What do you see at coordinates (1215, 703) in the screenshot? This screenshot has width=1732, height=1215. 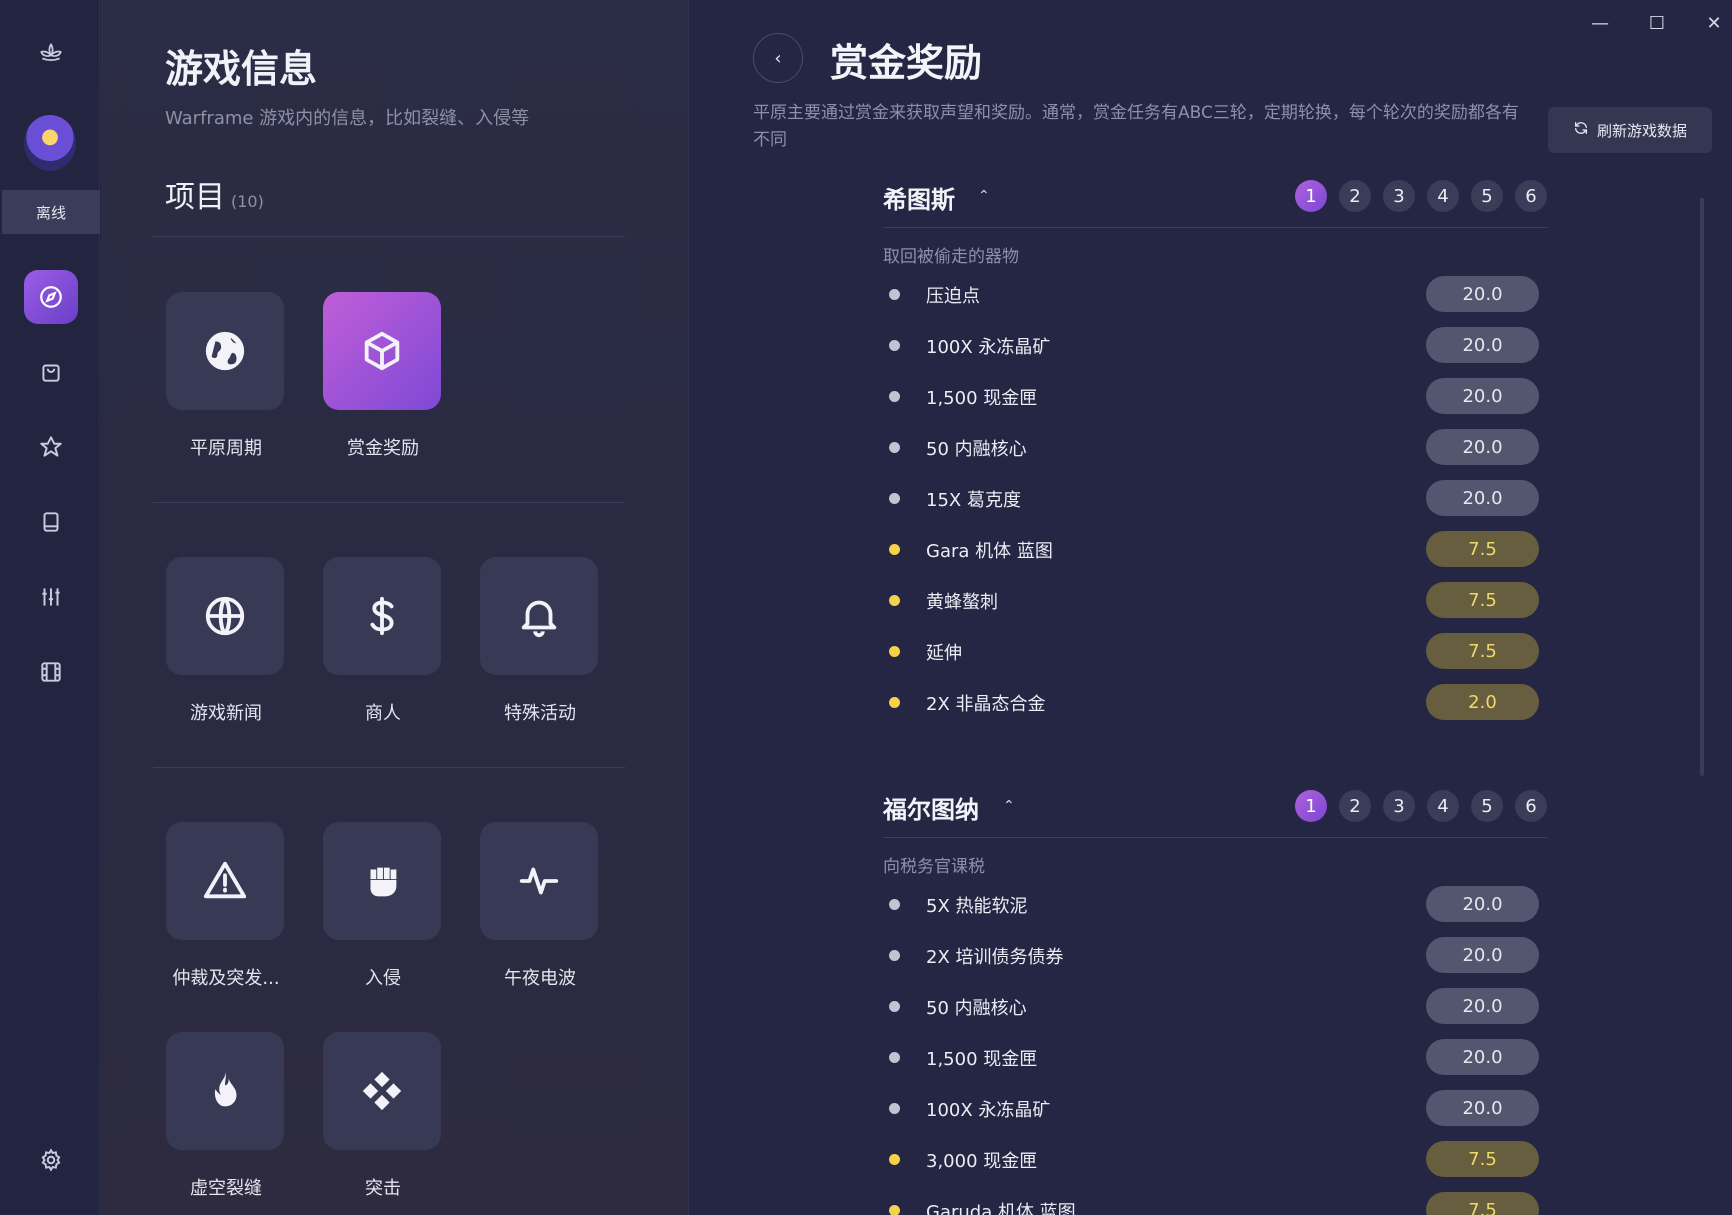 I see `reward-row: 2X 非晶态合金 2.0` at bounding box center [1215, 703].